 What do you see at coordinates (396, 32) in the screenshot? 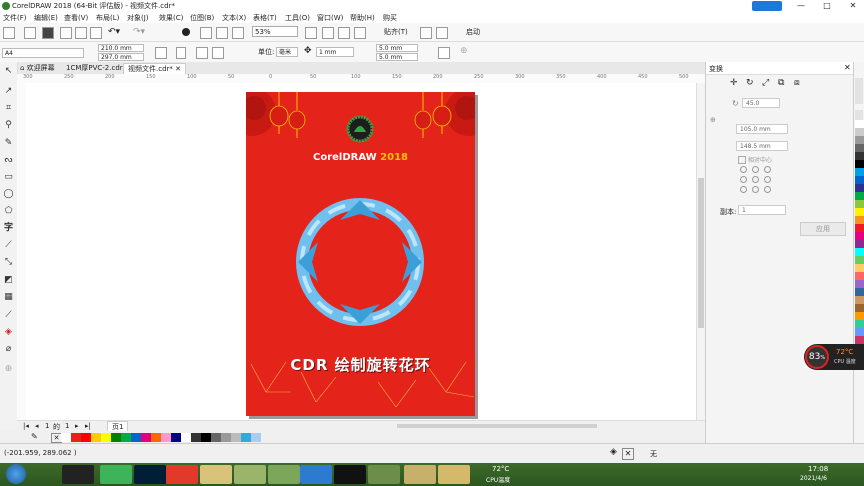
I see `snap-to-menu: 贴齐(T)` at bounding box center [396, 32].